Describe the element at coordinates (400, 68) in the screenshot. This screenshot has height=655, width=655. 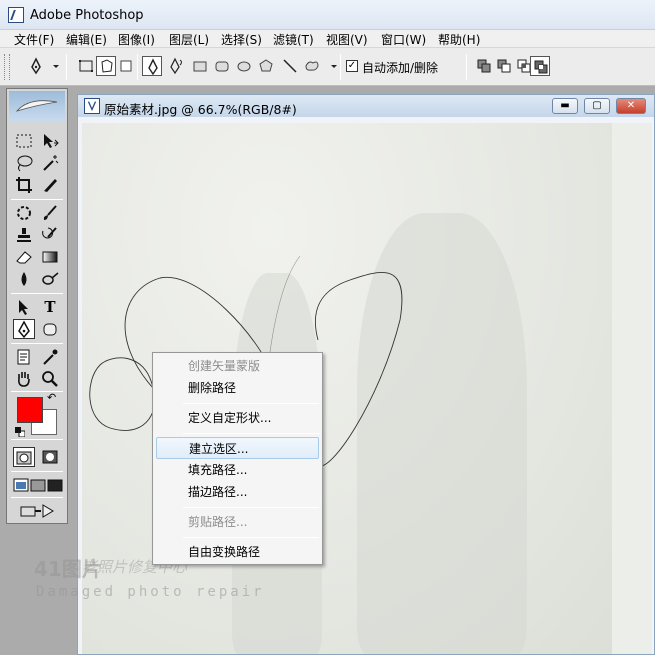
I see `auto-add-delete-label: 自动添加/删除` at that location.